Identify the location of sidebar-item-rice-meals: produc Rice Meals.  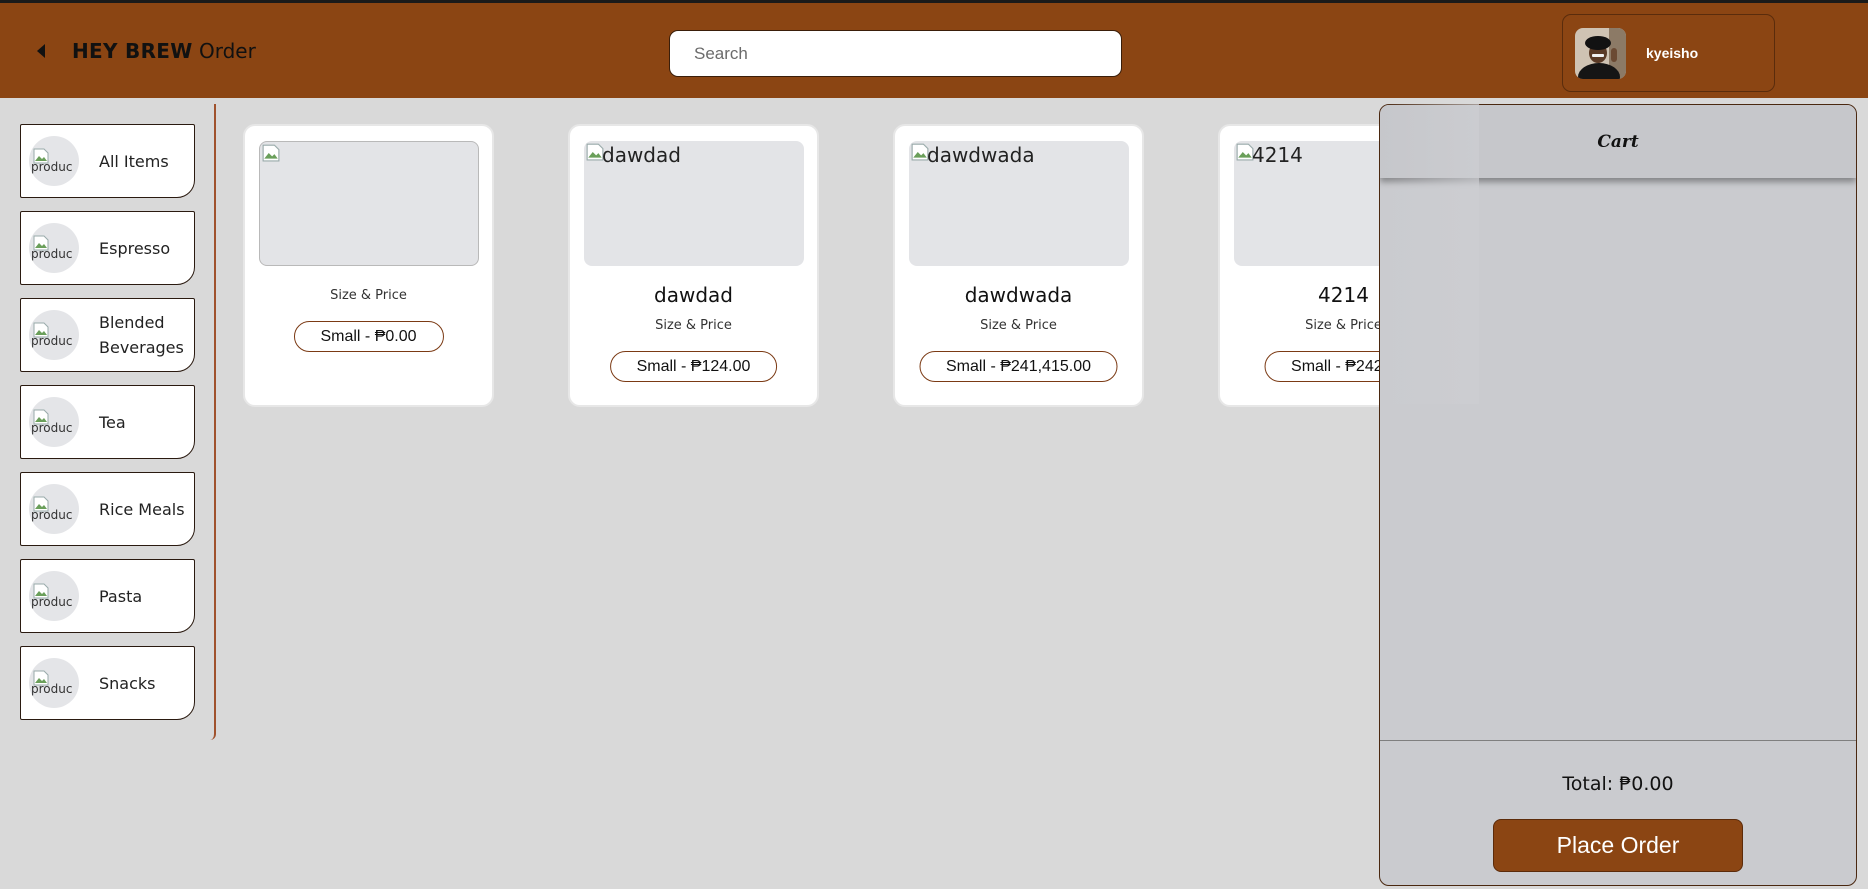
(107, 509).